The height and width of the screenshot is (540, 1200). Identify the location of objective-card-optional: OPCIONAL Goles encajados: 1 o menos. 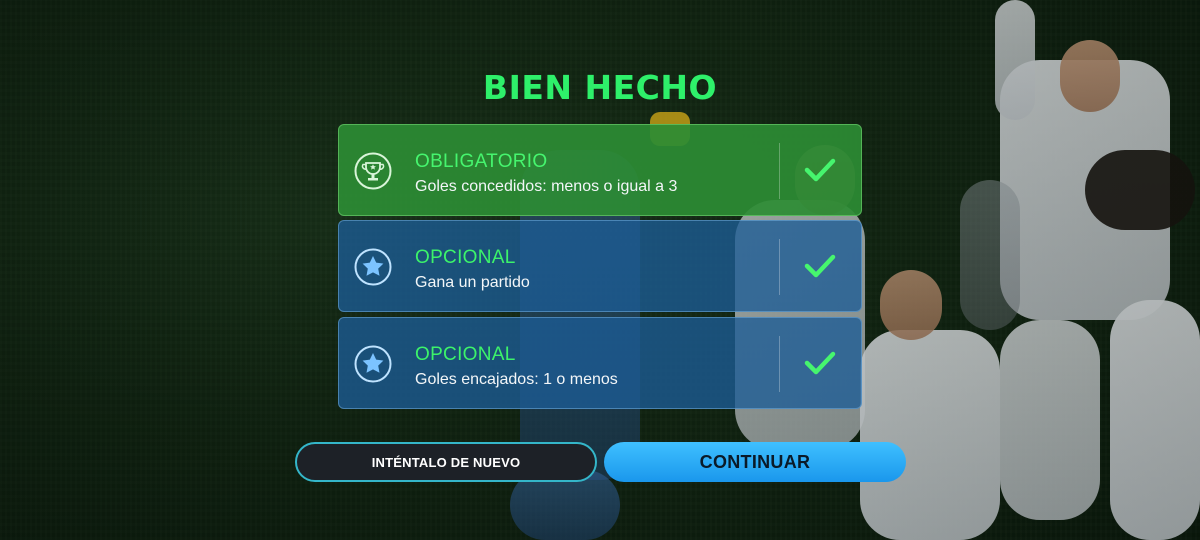
(600, 363).